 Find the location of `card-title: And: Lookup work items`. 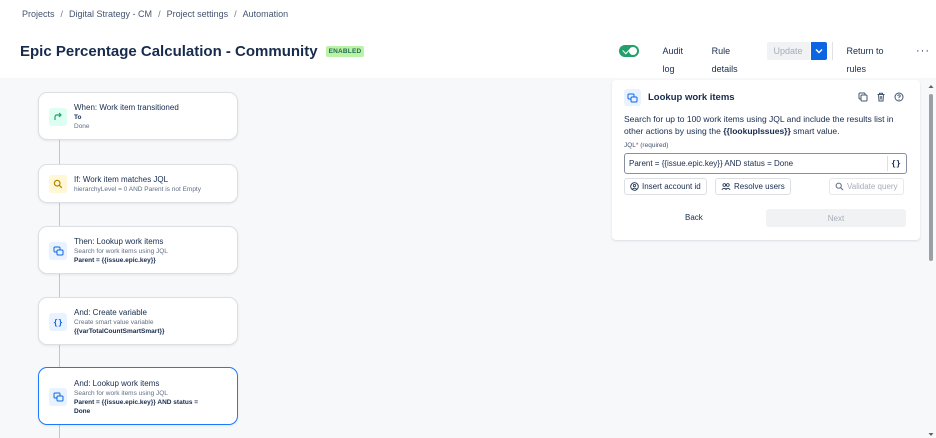

card-title: And: Lookup work items is located at coordinates (117, 383).